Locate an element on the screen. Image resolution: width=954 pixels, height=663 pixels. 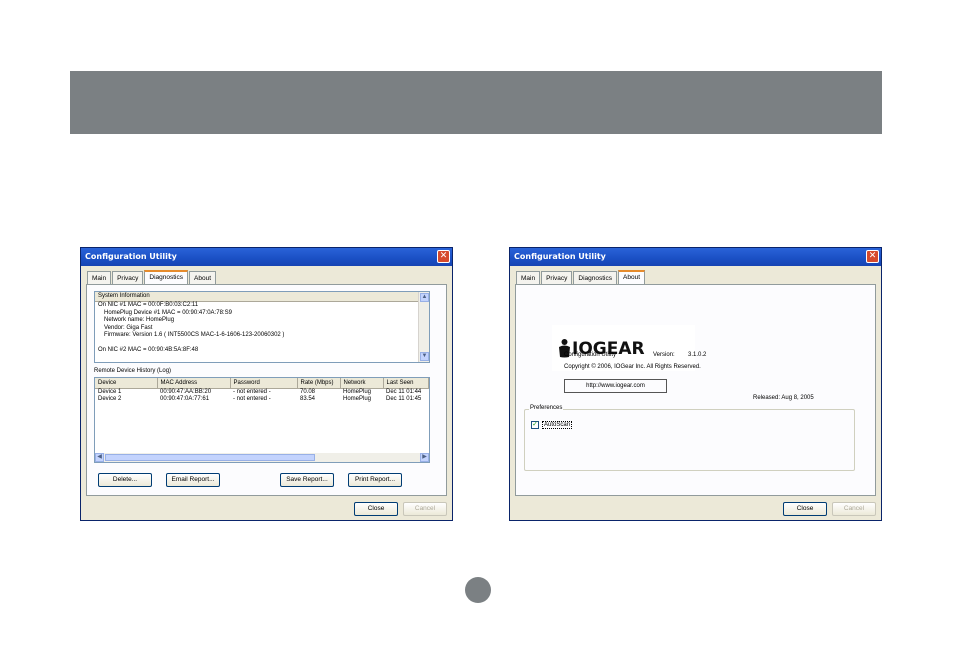
table-cell: Device 1 is located at coordinates (110, 391).